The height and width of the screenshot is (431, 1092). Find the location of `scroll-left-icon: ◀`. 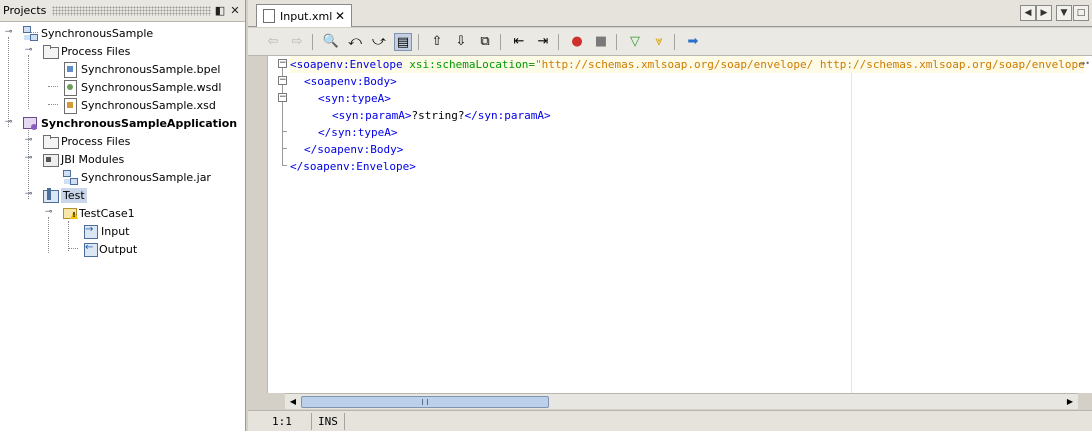

scroll-left-icon: ◀ is located at coordinates (293, 402).